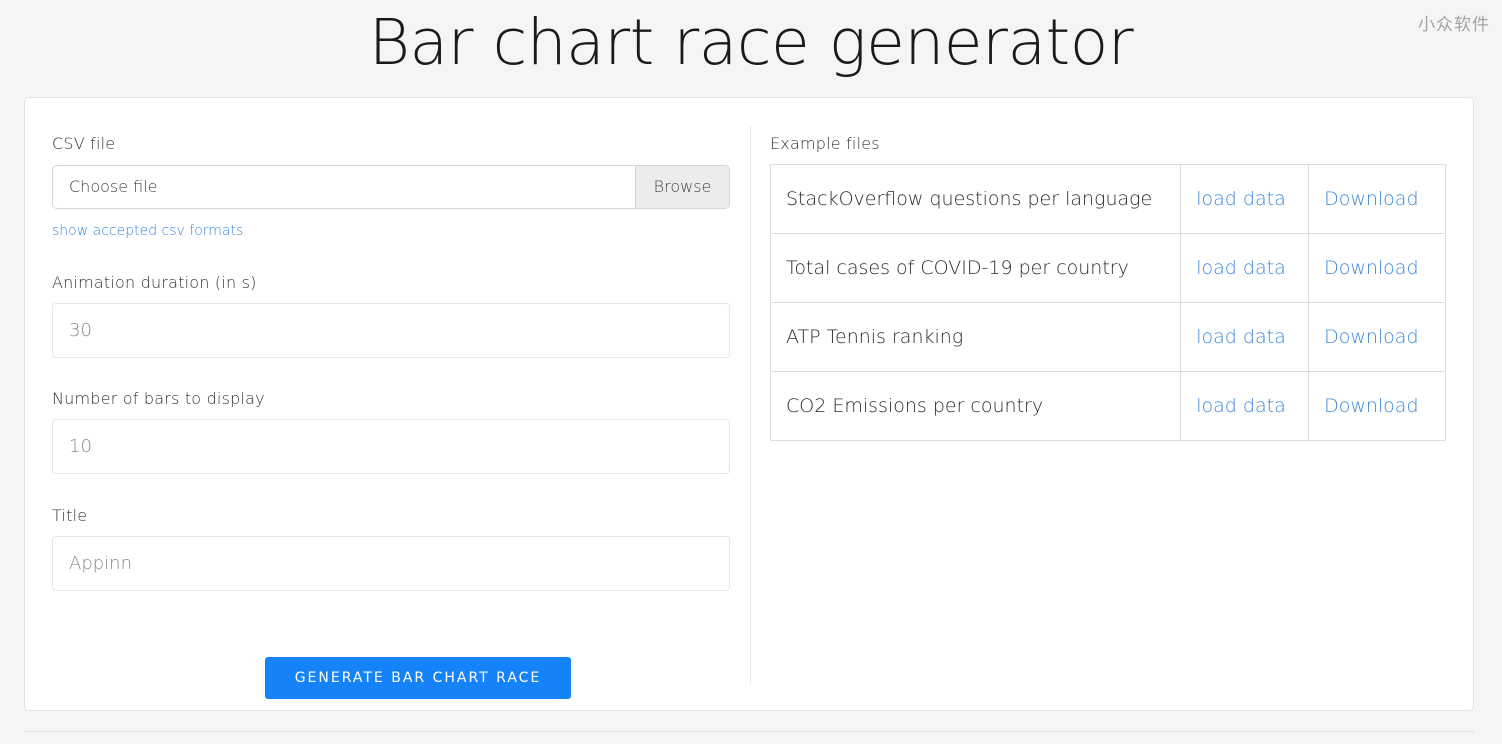  Describe the element at coordinates (154, 282) in the screenshot. I see `duration-label: Animation duration (in s)` at that location.